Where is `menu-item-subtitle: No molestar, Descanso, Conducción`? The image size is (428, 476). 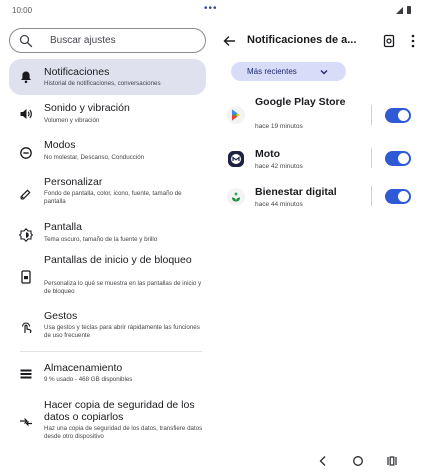
menu-item-subtitle: No molestar, Descanso, Conducción is located at coordinates (94, 157).